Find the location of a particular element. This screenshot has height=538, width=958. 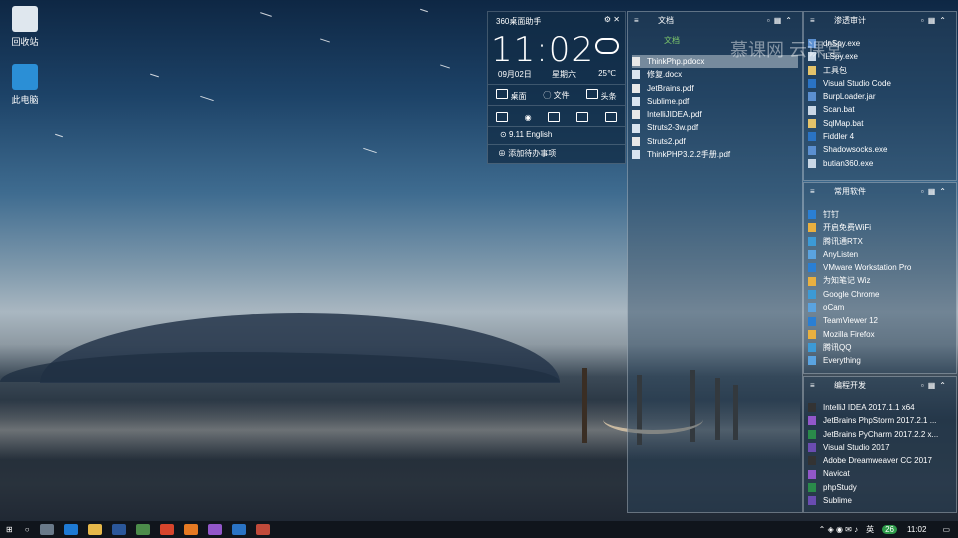

taskbar: ⊞ ○ ⌃ ◈ ◉ ✉ ♪ 英 26 11:02 ▭ is located at coordinates (479, 529).